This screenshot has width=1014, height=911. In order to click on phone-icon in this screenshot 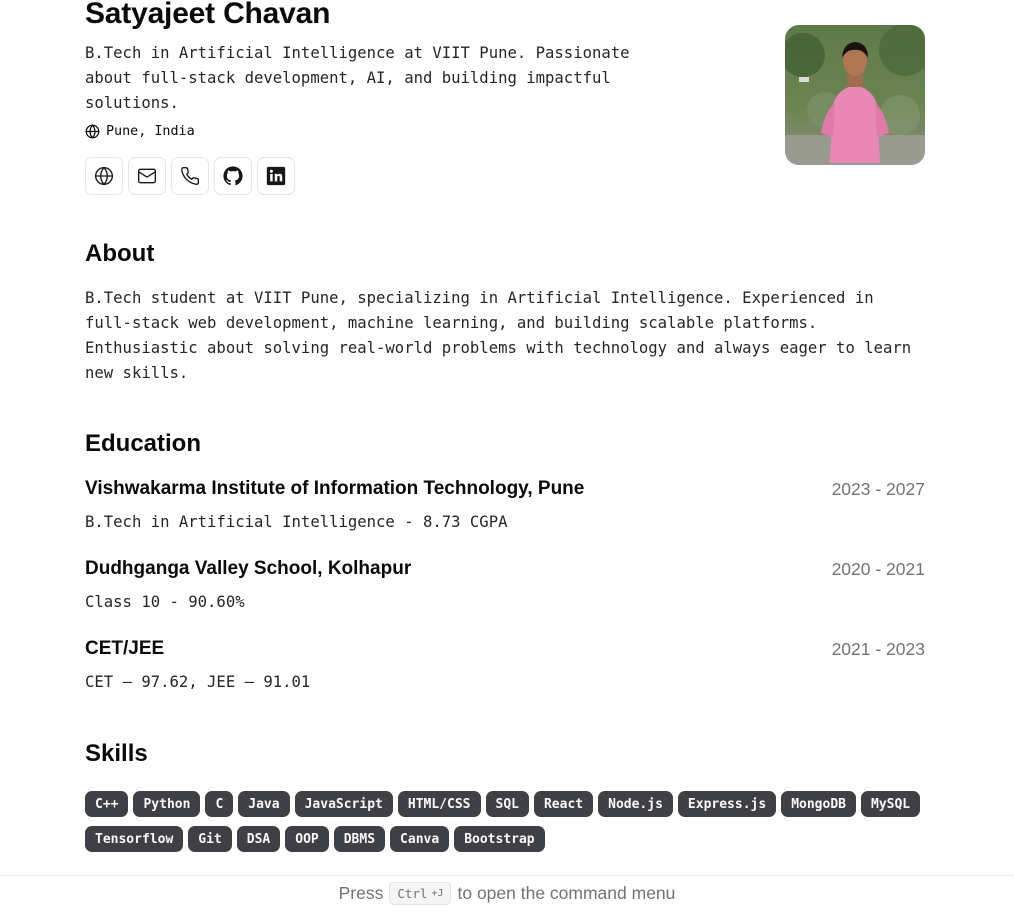, I will do `click(190, 176)`.